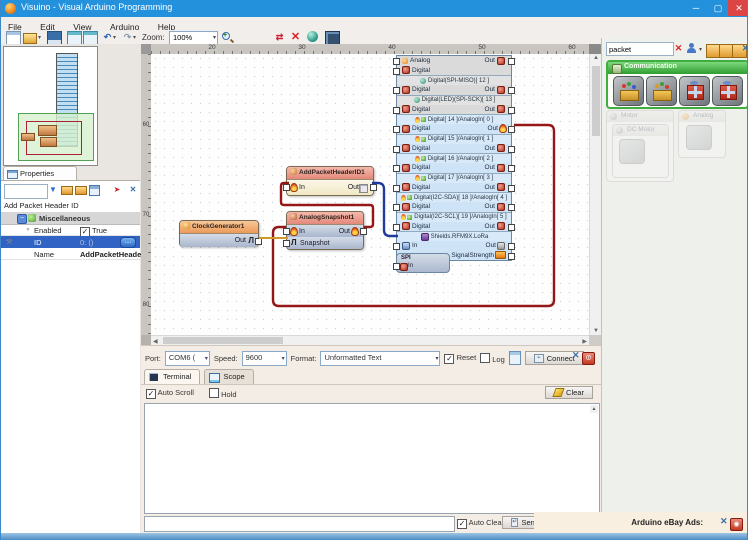 Image resolution: width=748 pixels, height=540 pixels. What do you see at coordinates (576, 355) in the screenshot?
I see `serial-settings-icon: ✕` at bounding box center [576, 355].